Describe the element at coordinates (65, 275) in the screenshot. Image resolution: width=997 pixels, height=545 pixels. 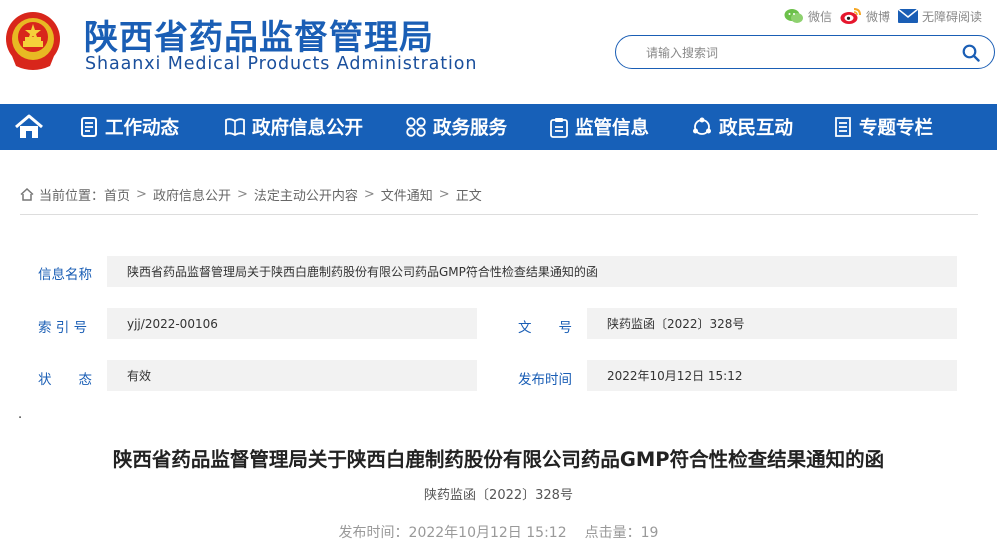
I see `info-name-label: 信息名称` at that location.